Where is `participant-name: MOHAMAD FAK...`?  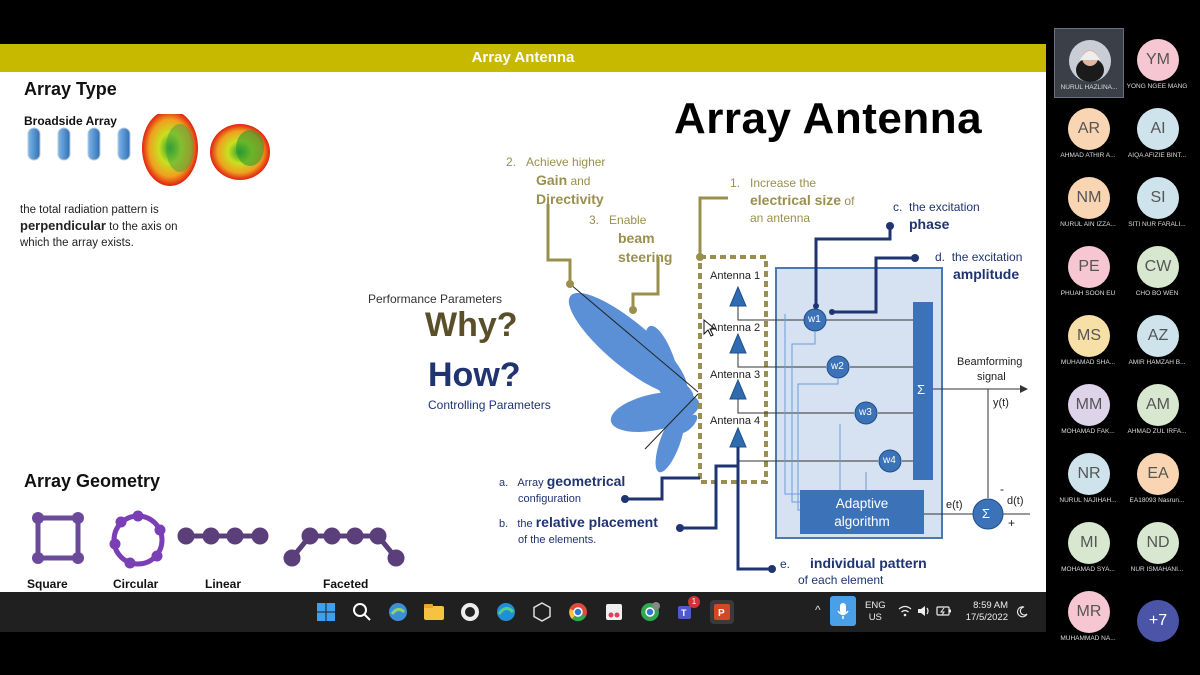
participant-name: MOHAMAD FAK... is located at coordinates (1088, 431).